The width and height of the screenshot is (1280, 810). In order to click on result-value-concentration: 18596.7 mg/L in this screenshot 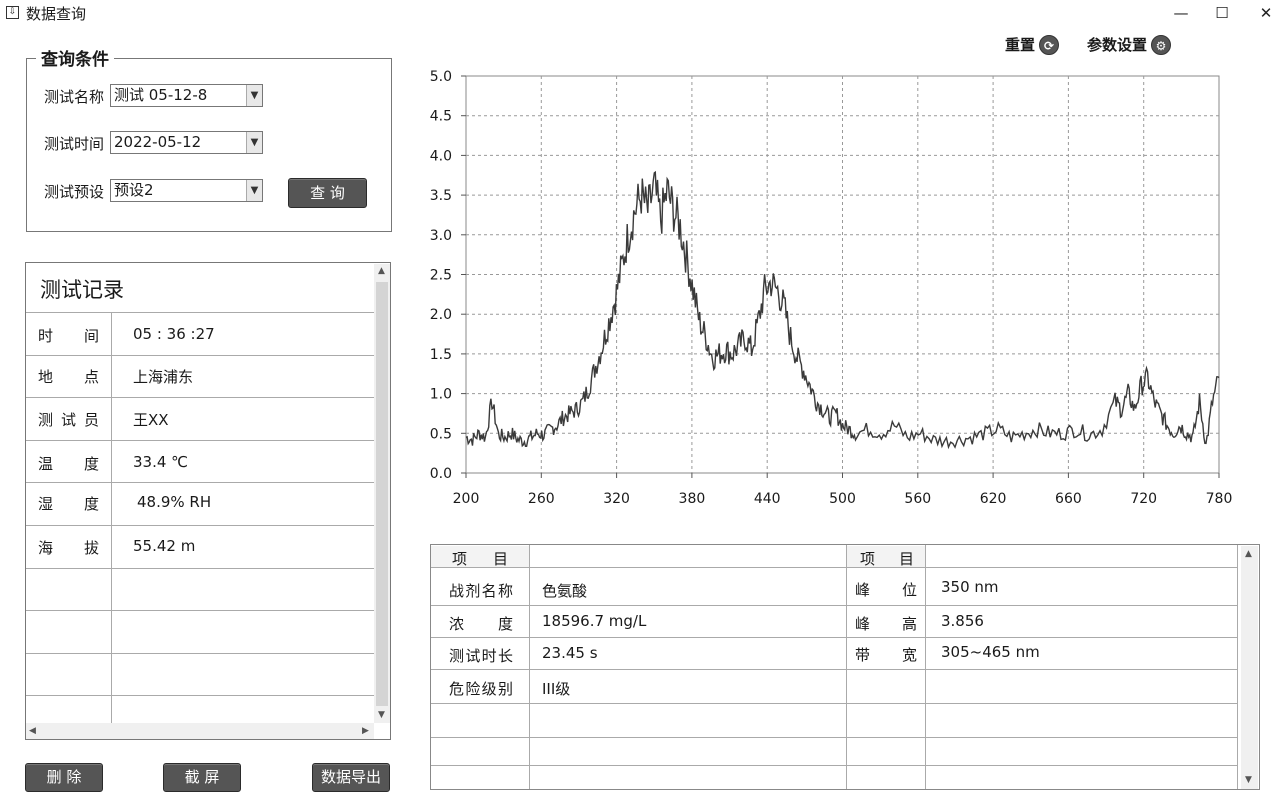, I will do `click(594, 621)`.